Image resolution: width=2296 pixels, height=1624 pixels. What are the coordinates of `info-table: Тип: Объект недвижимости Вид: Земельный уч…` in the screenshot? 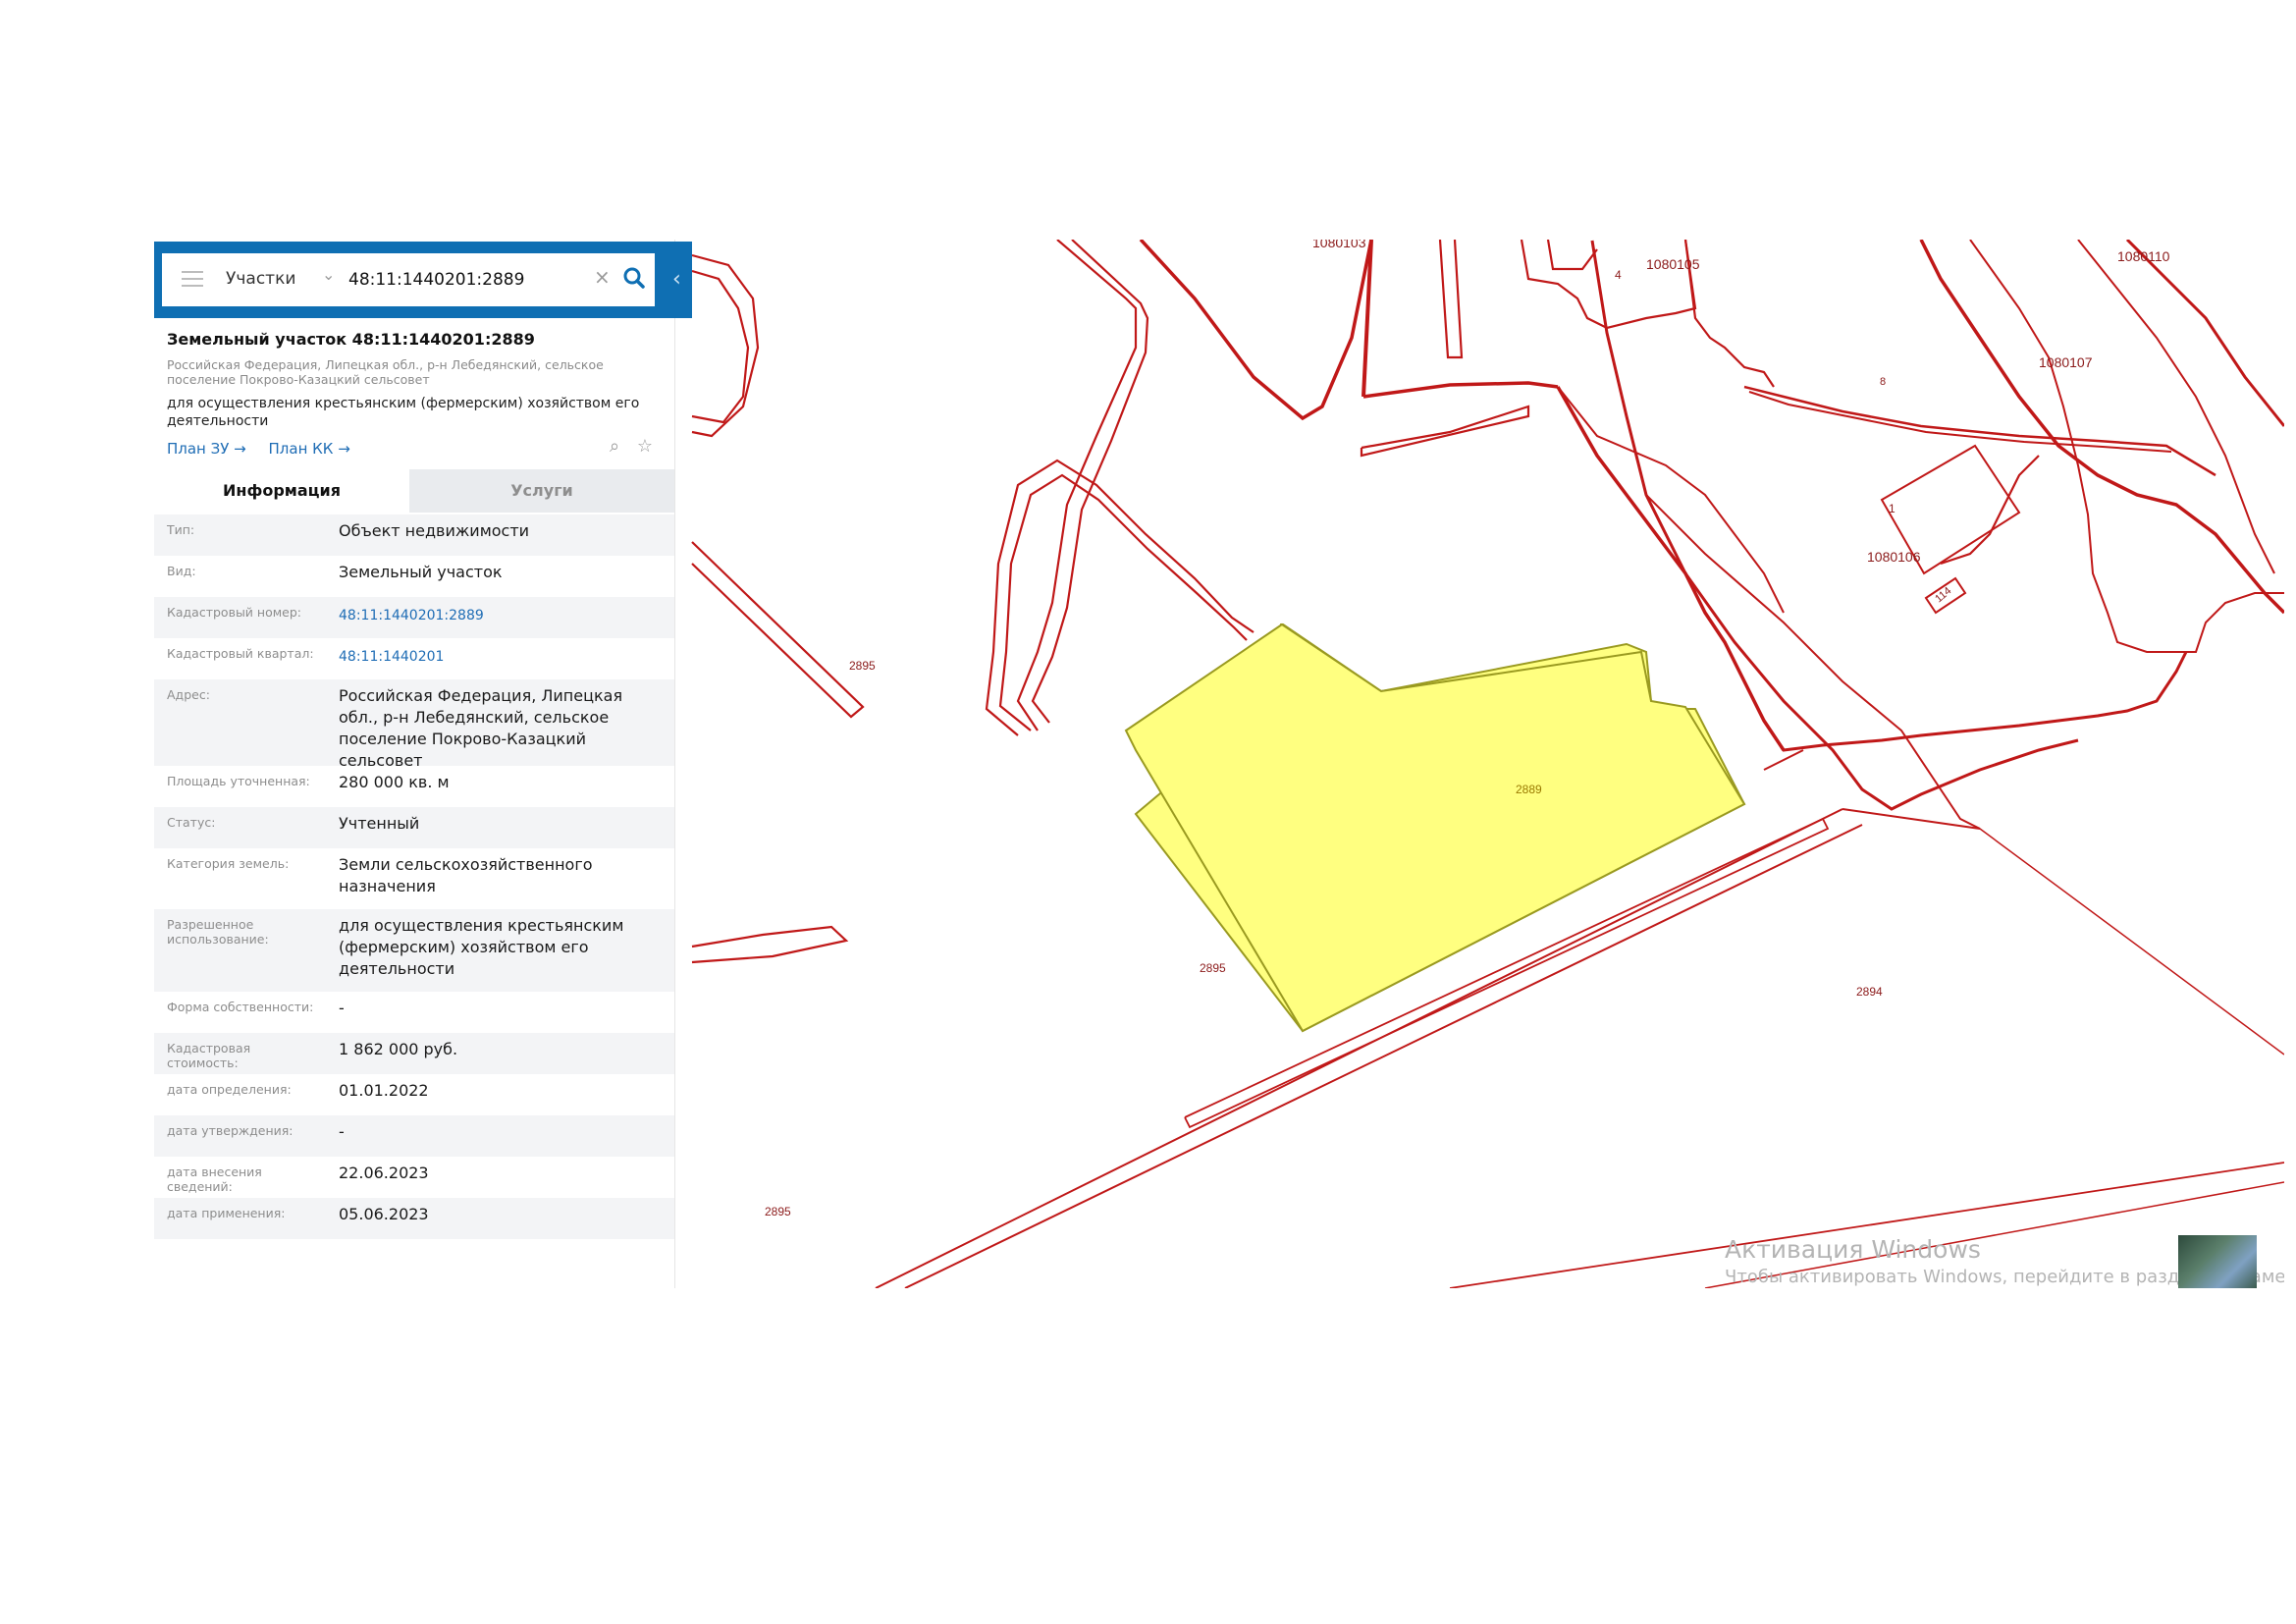 It's located at (414, 876).